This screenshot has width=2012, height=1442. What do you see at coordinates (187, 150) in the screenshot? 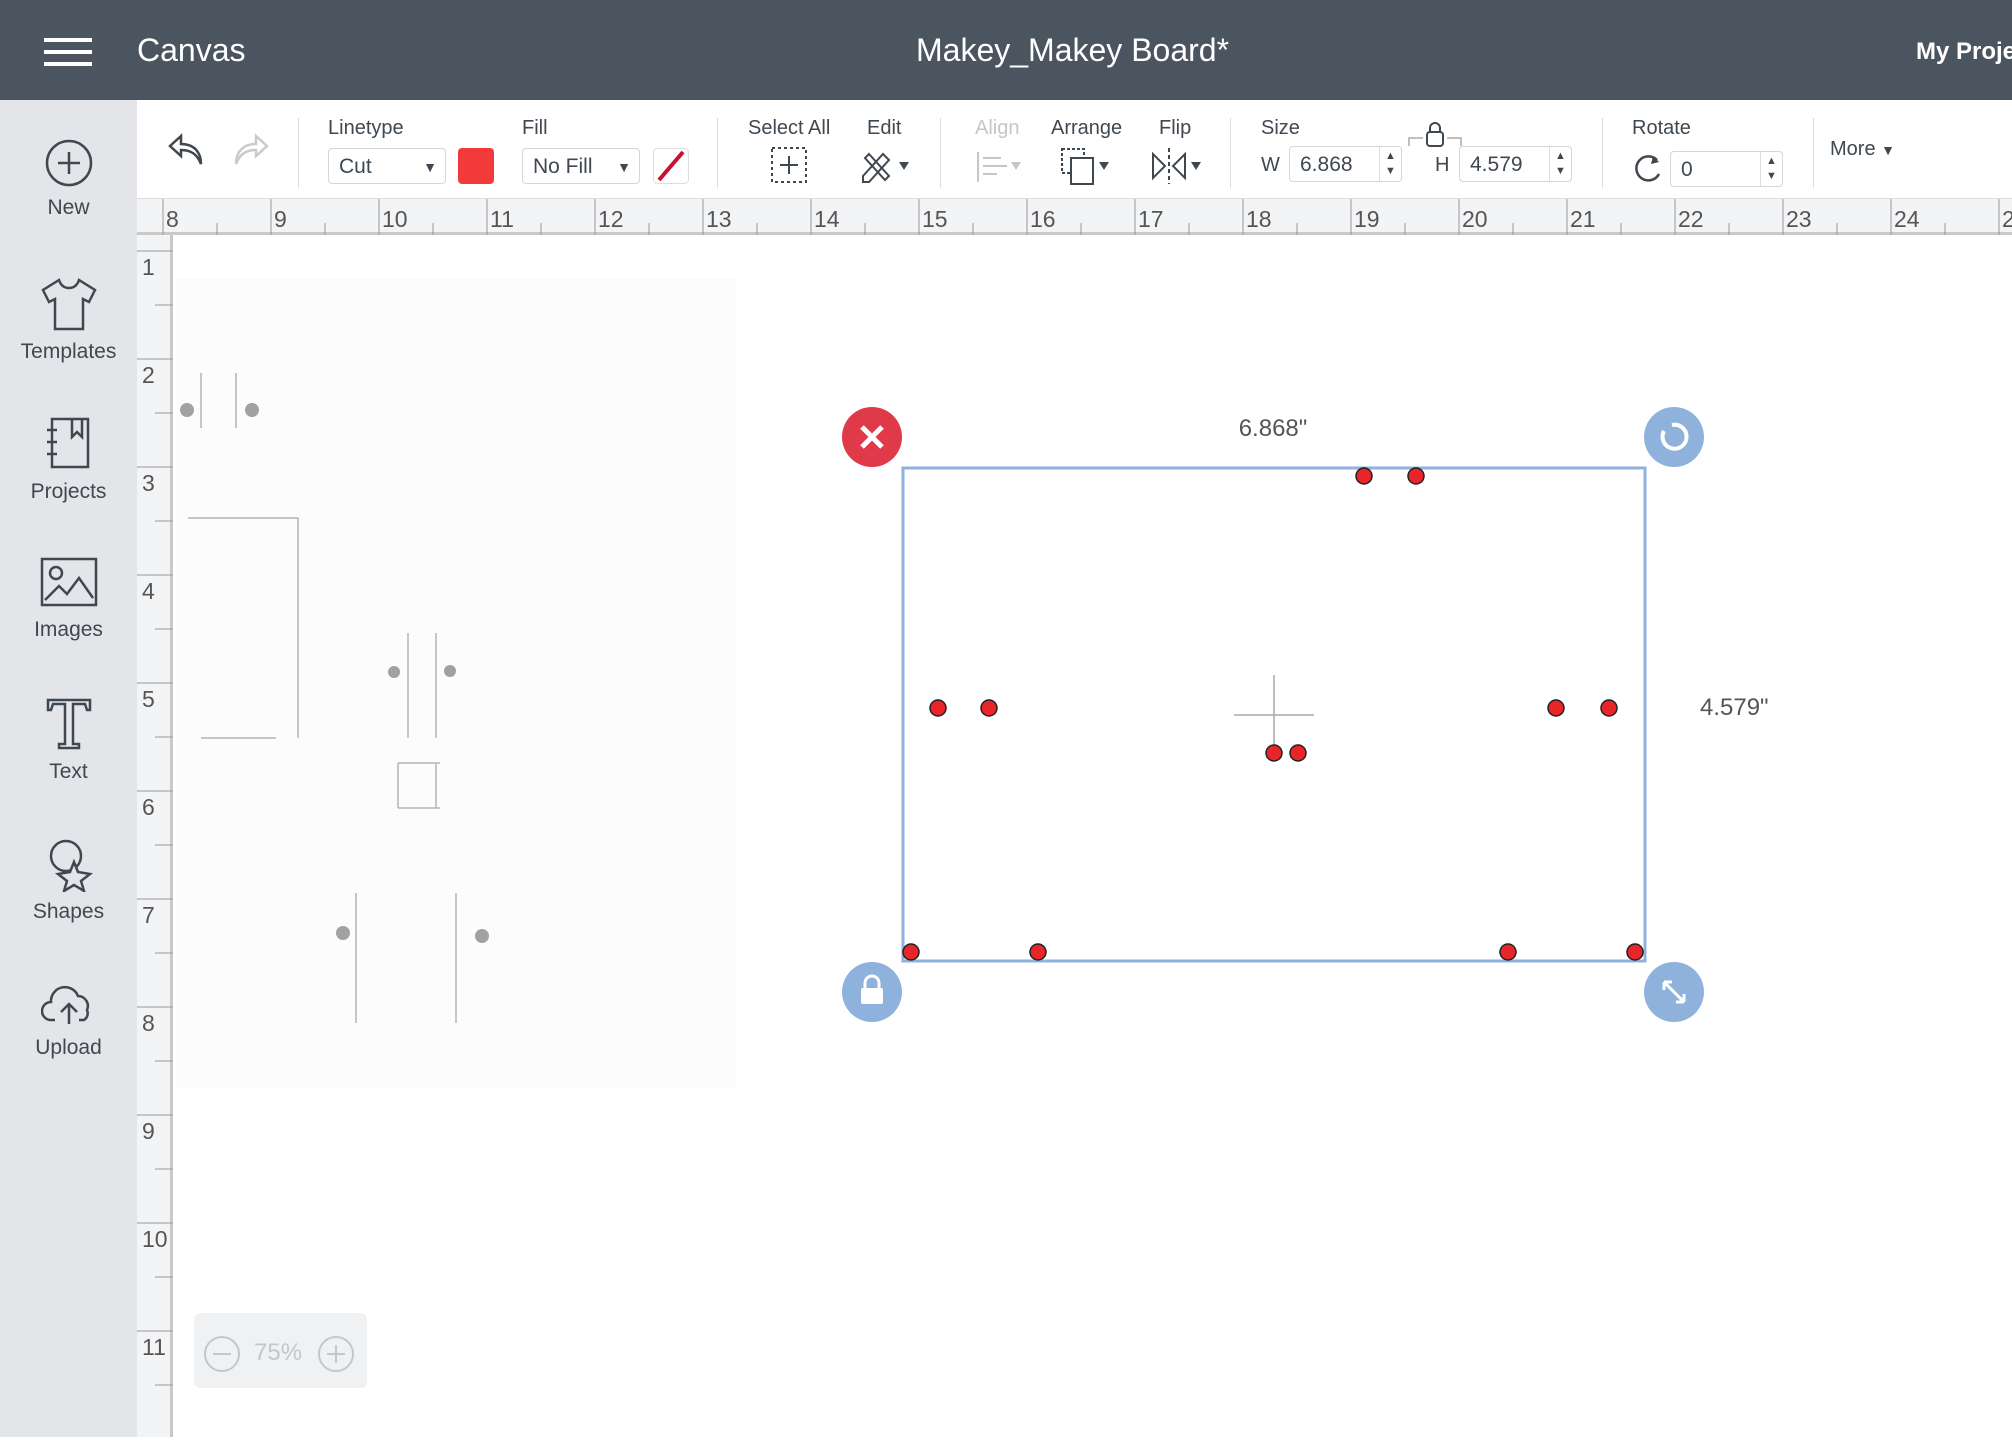
I see `undo-icon` at bounding box center [187, 150].